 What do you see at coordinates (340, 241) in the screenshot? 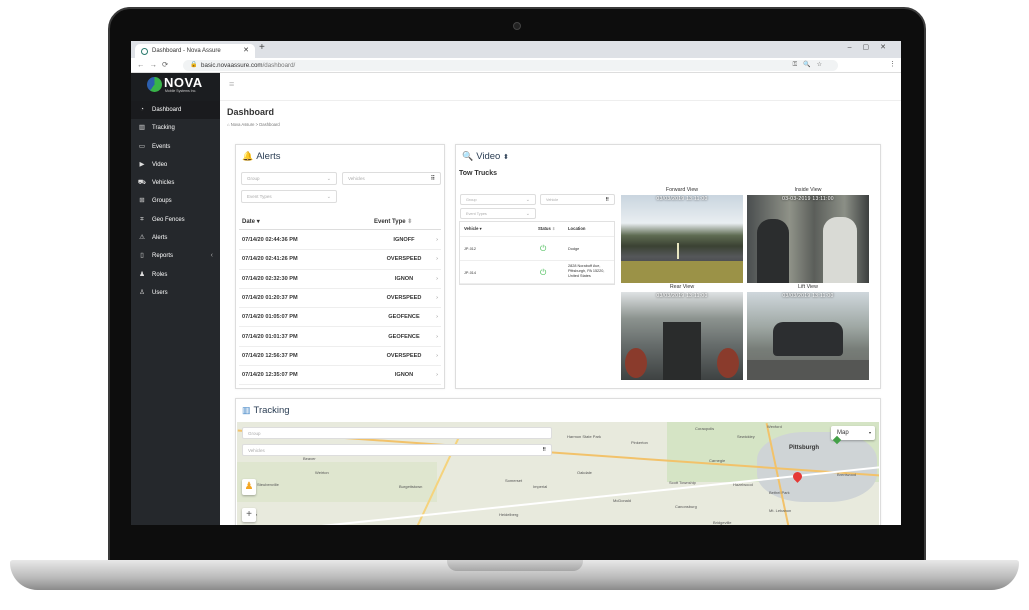
I see `alert-row: 07/14/20 02:44:36 PM IGNOFF ›` at bounding box center [340, 241].